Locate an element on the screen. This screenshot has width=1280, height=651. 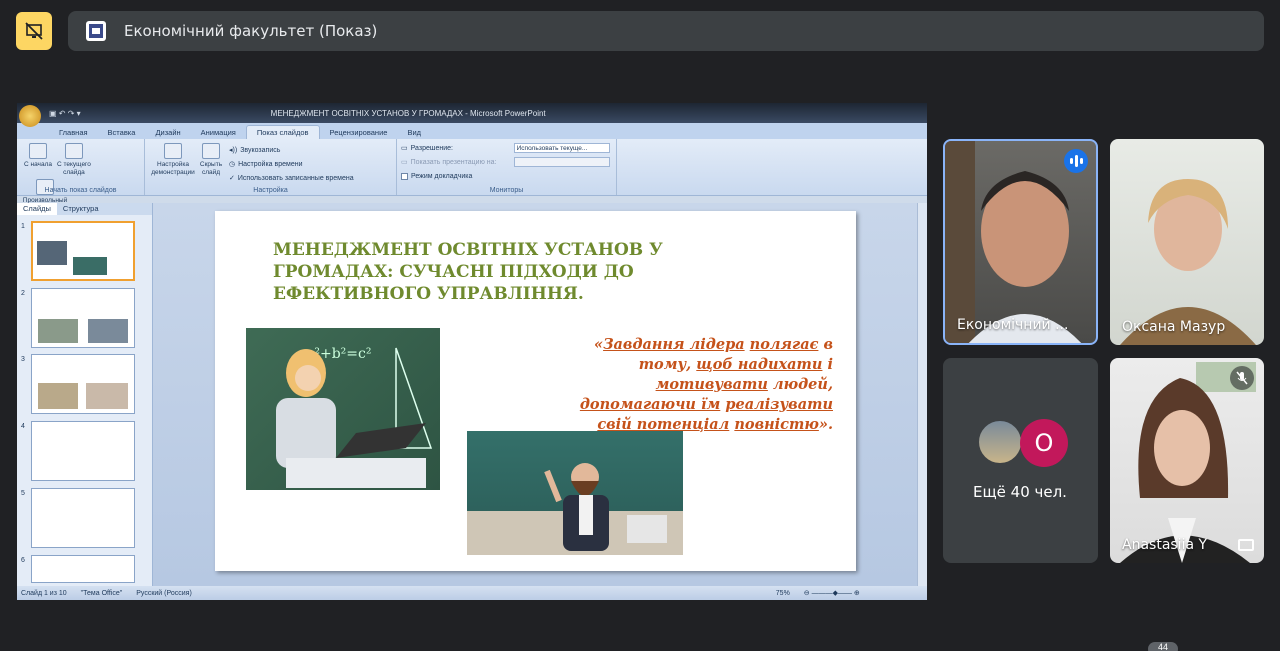
hide-slide-icon is located at coordinates (211, 151).